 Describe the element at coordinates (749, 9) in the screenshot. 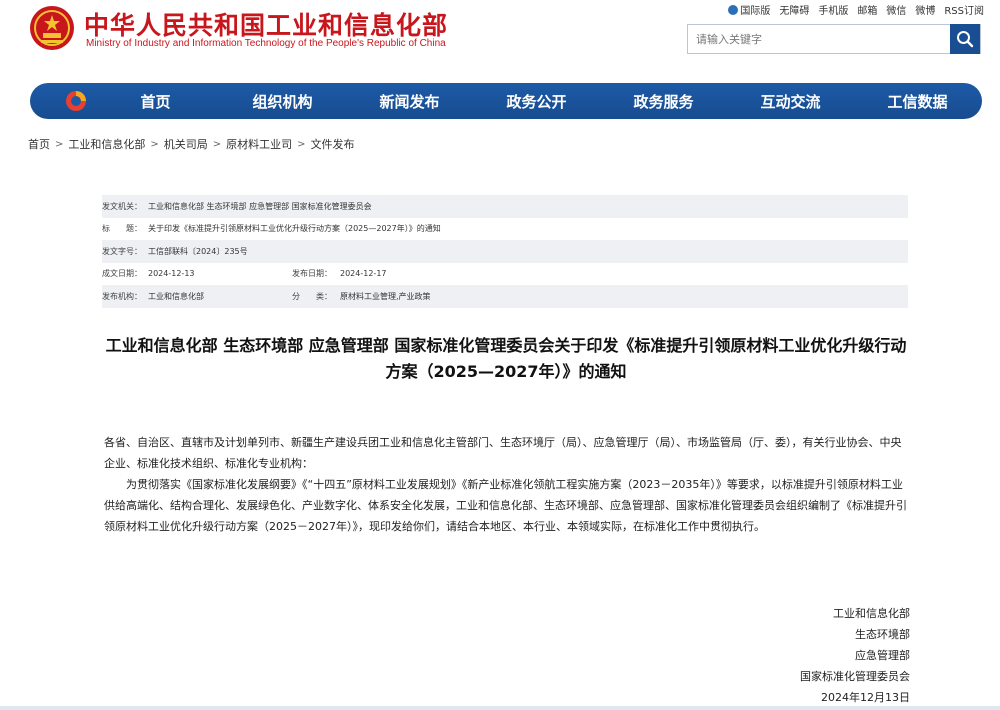

I see `toplink-international: 国际版` at that location.